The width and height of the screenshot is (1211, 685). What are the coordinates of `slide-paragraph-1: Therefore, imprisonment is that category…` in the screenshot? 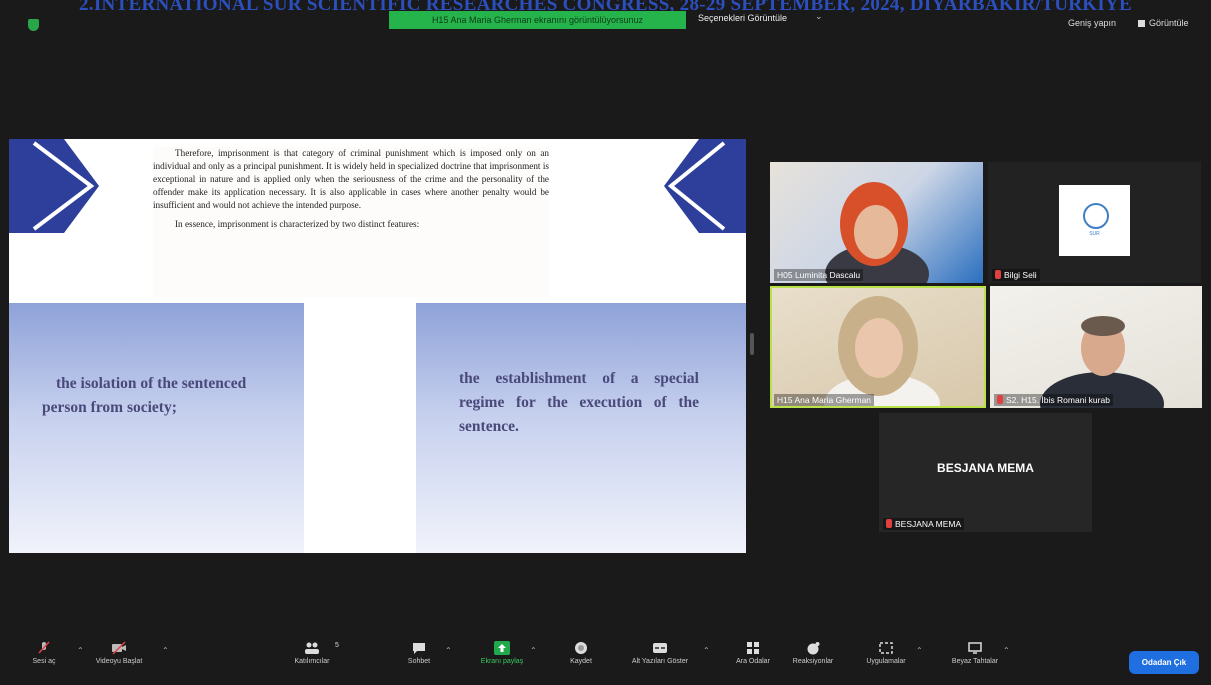 It's located at (351, 179).